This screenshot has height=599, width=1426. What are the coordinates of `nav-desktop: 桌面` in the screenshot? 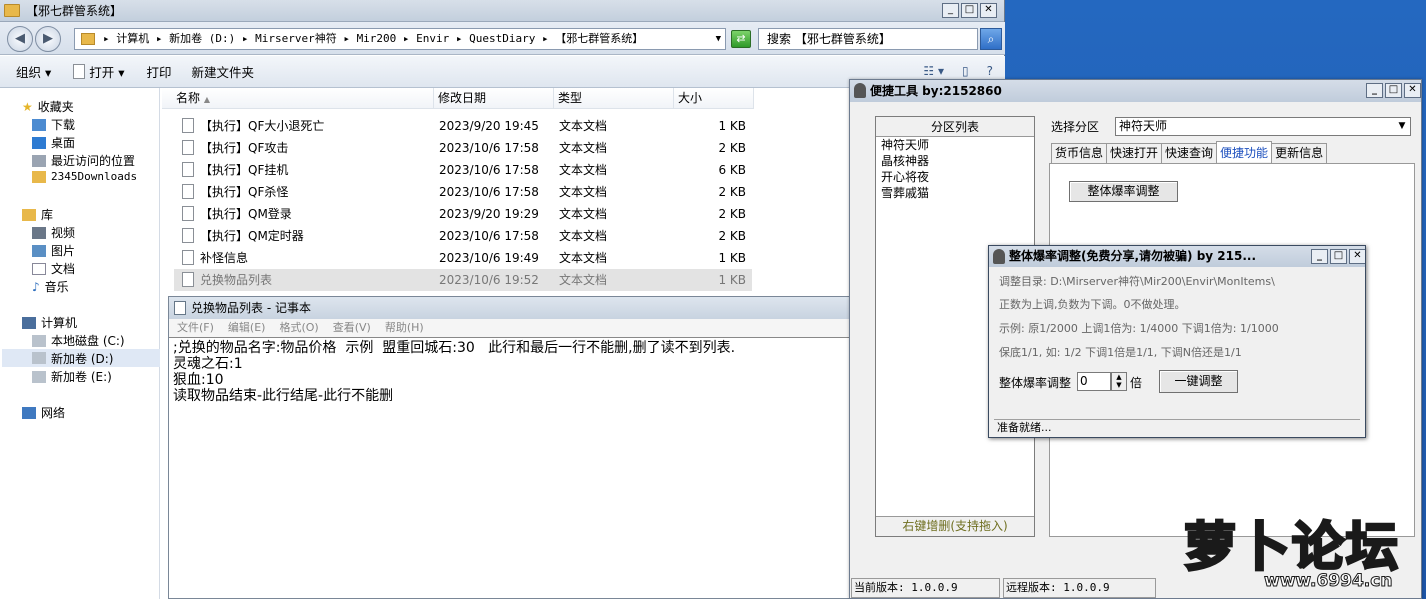 It's located at (53, 142).